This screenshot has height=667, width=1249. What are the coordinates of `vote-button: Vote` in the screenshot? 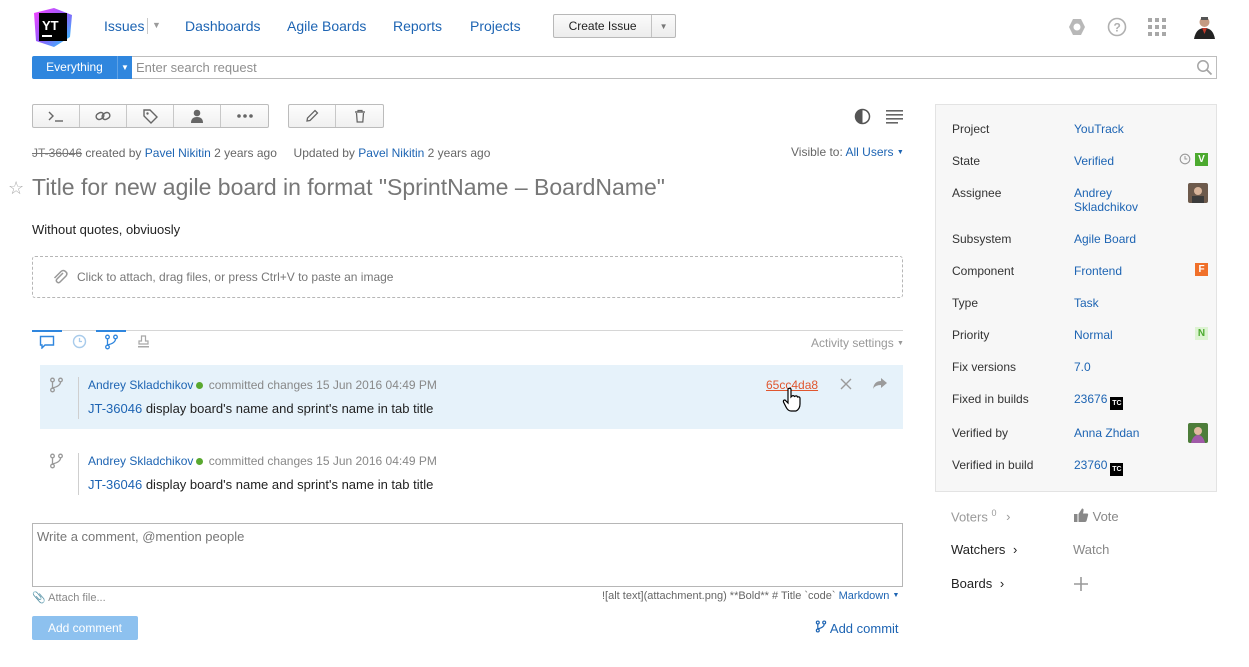 It's located at (1096, 515).